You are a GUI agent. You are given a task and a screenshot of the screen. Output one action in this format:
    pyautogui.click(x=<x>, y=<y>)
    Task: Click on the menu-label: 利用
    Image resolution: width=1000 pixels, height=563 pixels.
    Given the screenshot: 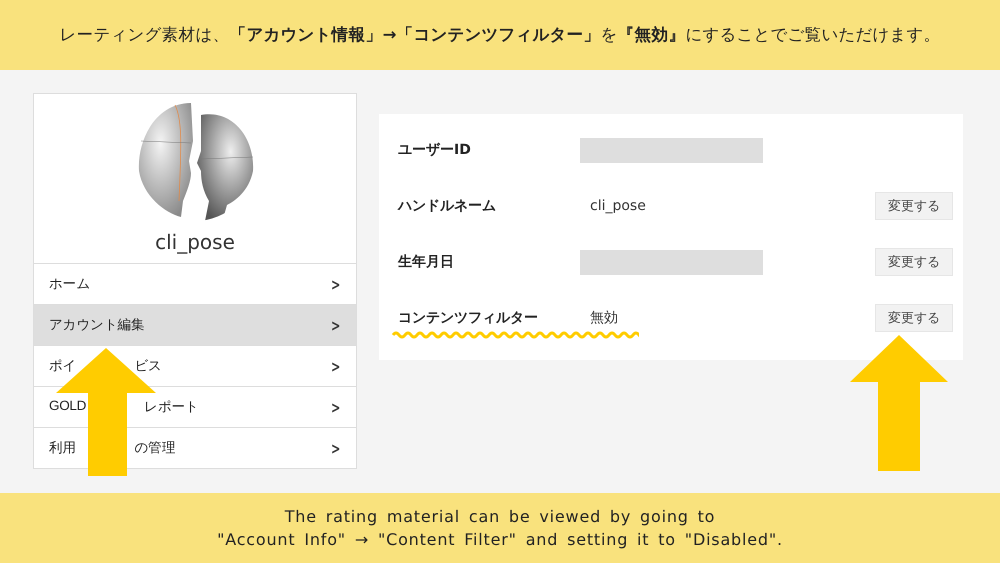 What is the action you would take?
    pyautogui.click(x=62, y=448)
    